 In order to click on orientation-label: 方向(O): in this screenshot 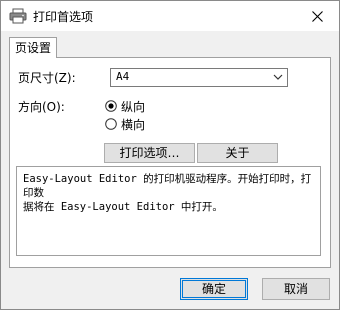, I will do `click(41, 107)`.